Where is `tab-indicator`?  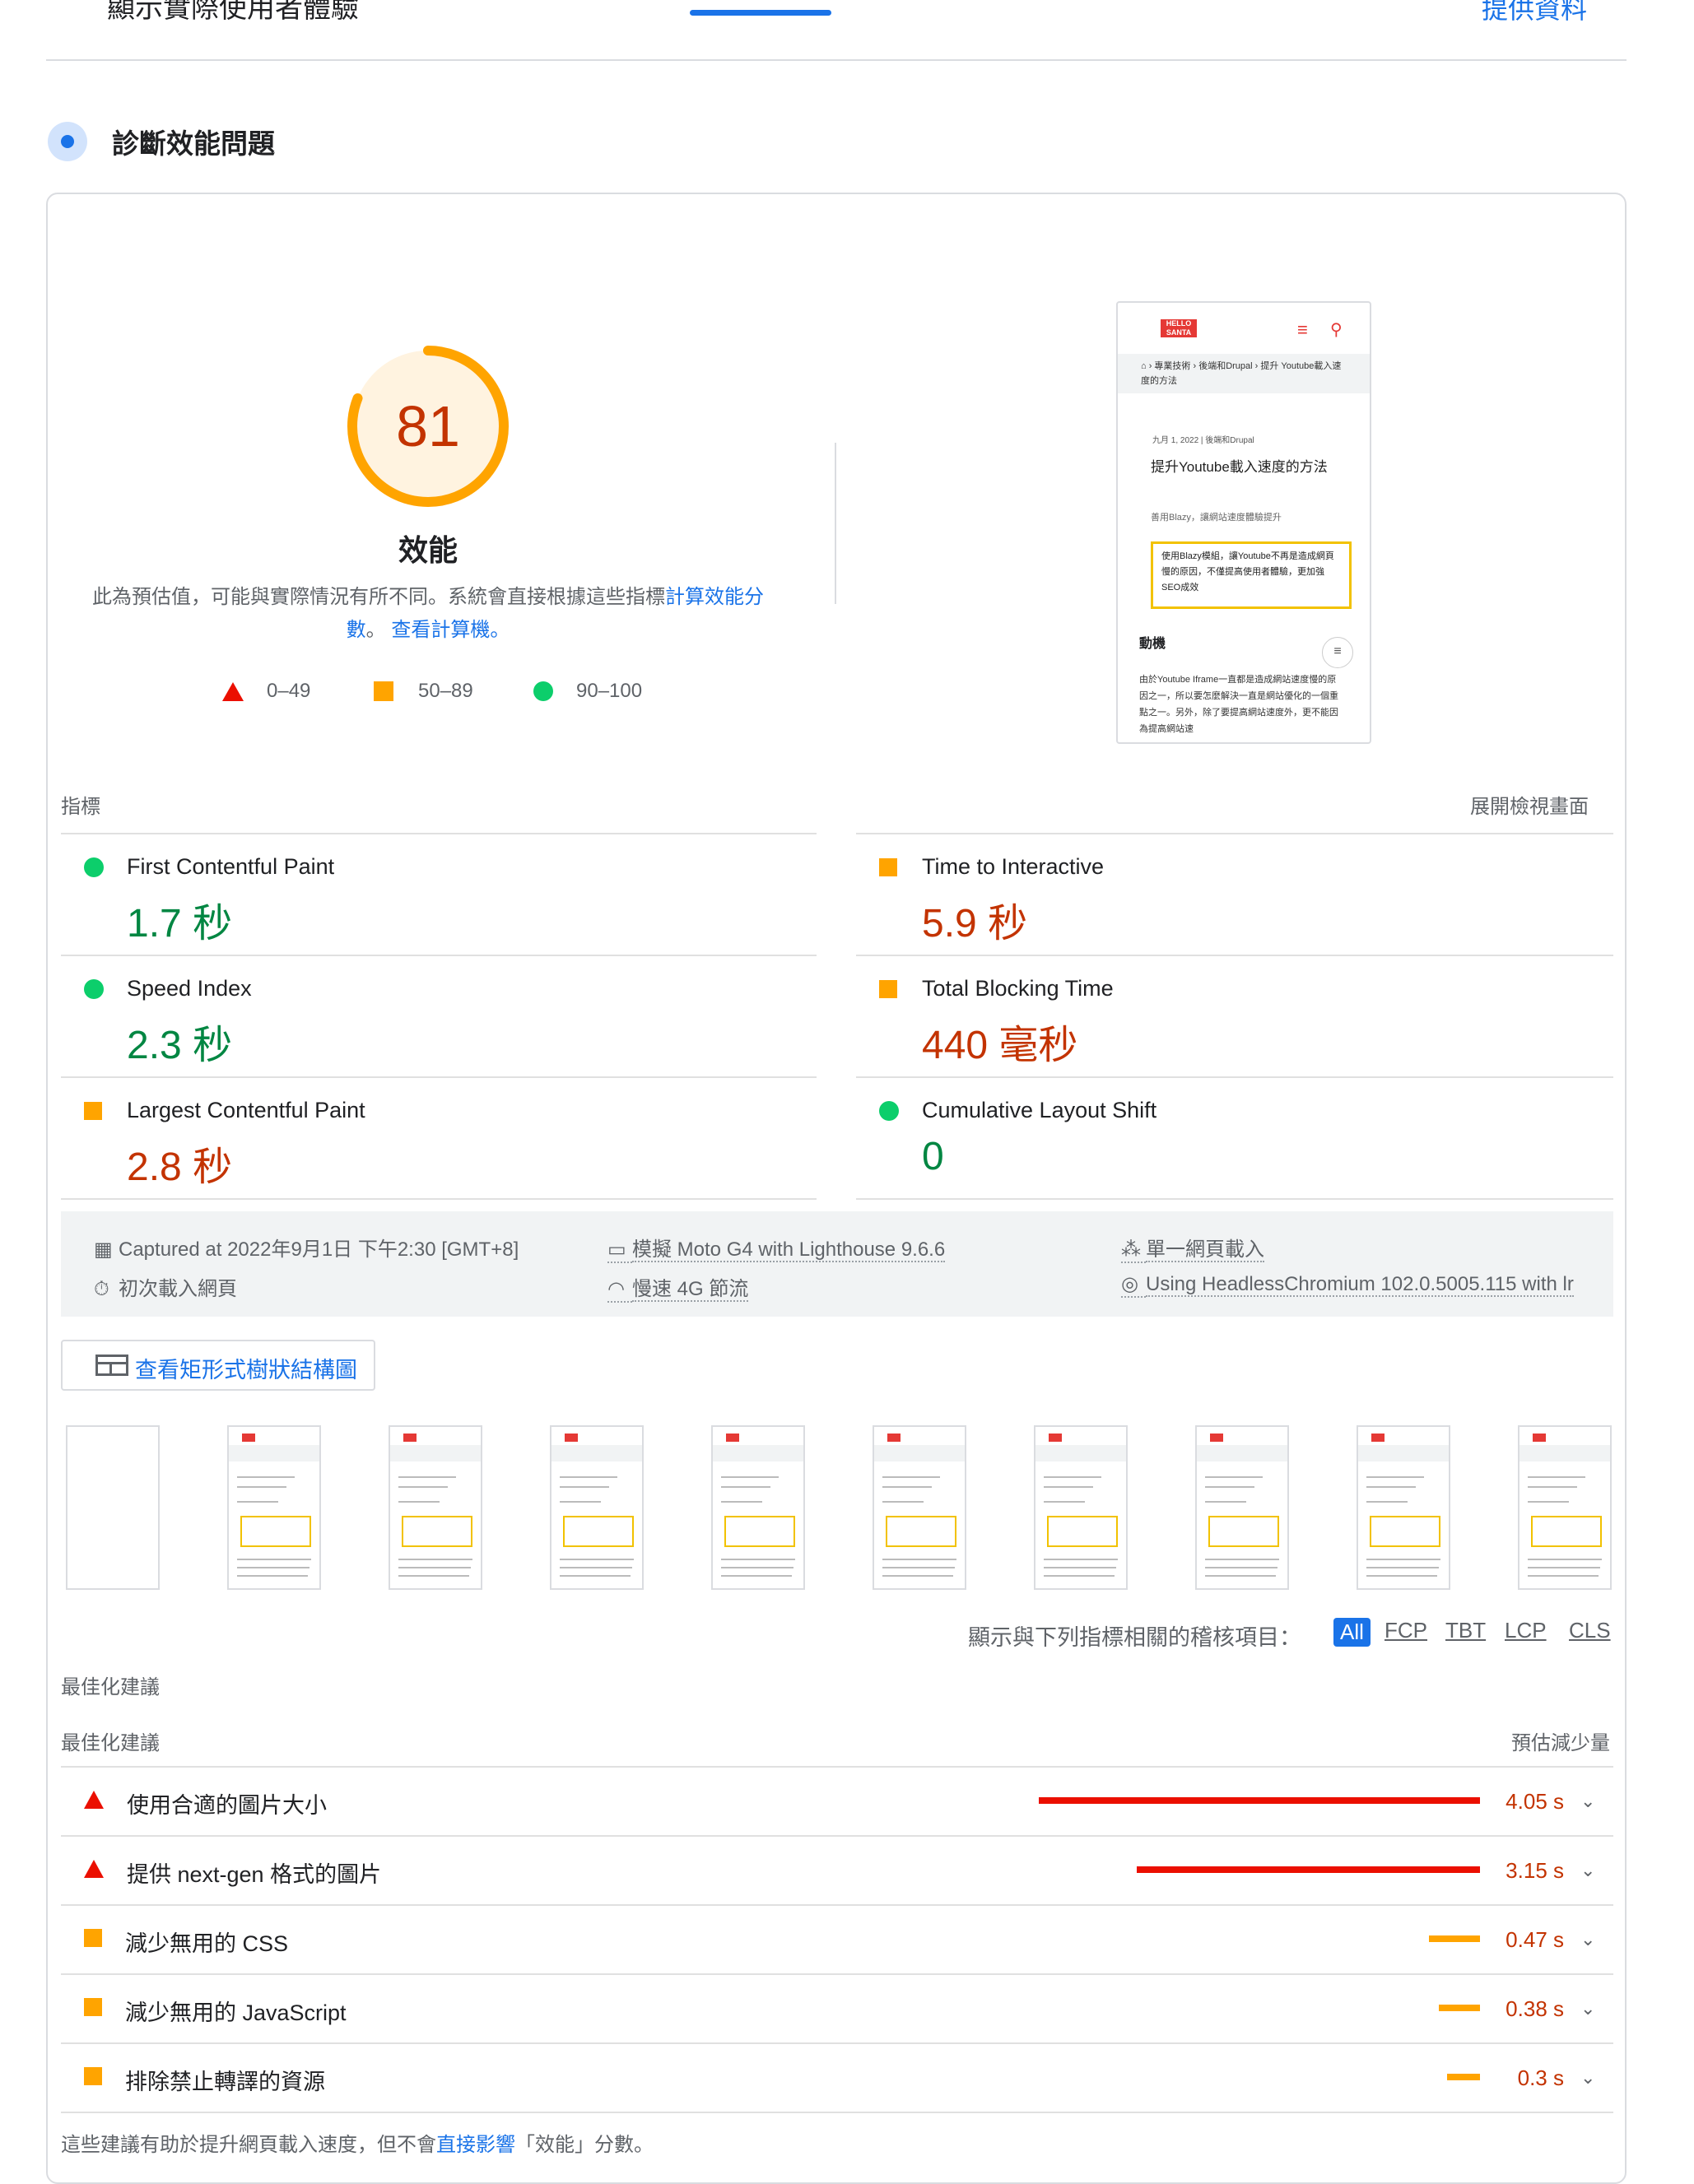
tab-indicator is located at coordinates (760, 13).